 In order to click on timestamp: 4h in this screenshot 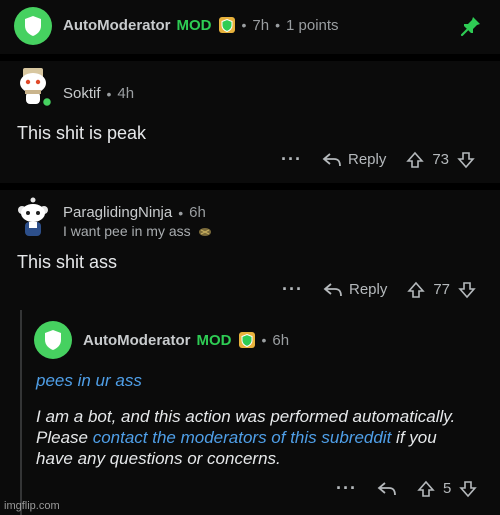, I will do `click(126, 93)`.